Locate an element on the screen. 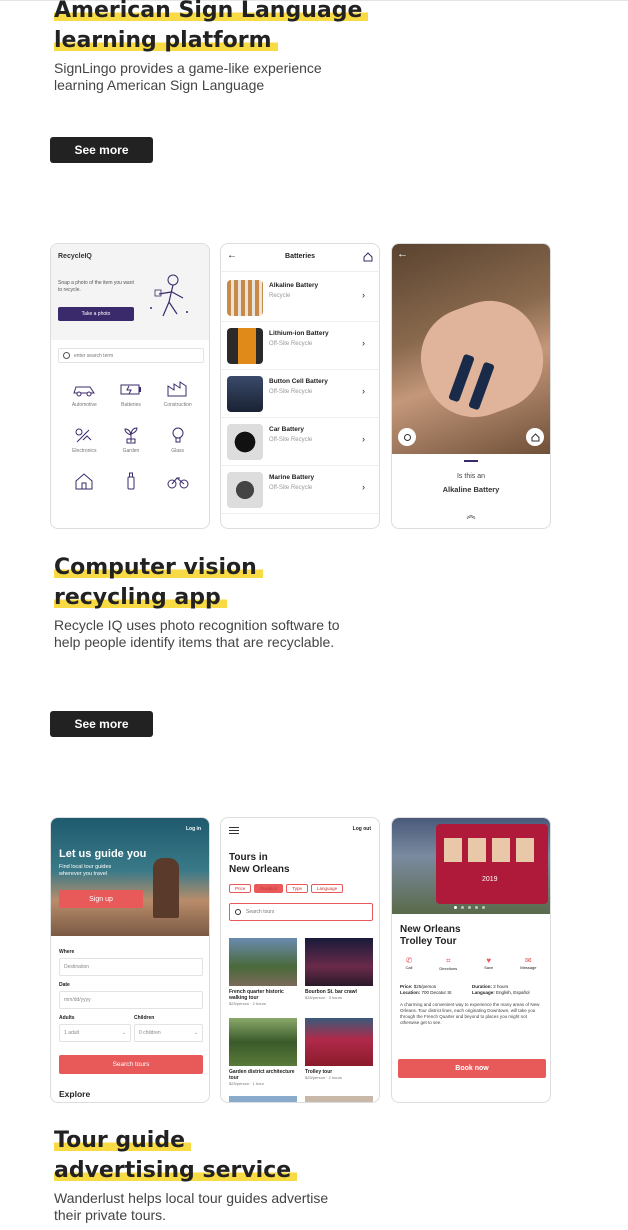 Image resolution: width=628 pixels, height=1230 pixels. filter-language: Language is located at coordinates (327, 888).